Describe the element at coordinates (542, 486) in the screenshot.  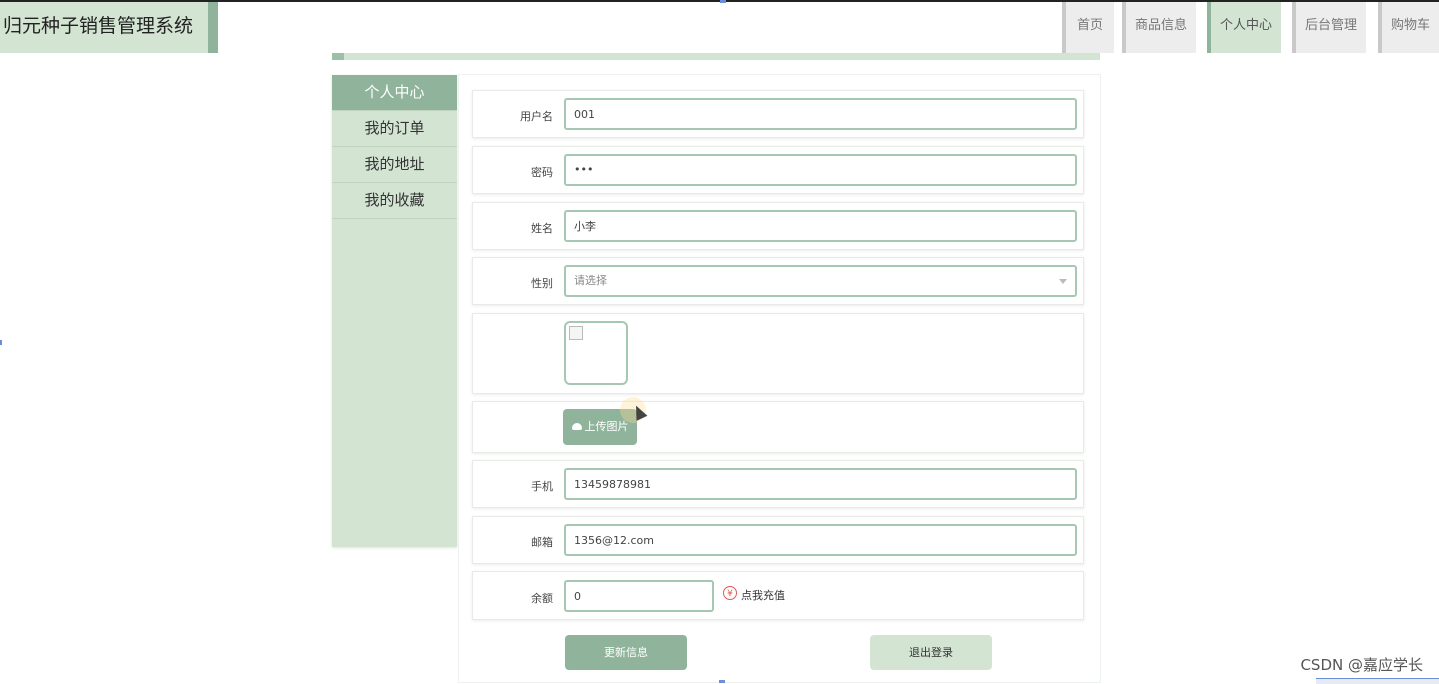
I see `phone-label: 手机` at that location.